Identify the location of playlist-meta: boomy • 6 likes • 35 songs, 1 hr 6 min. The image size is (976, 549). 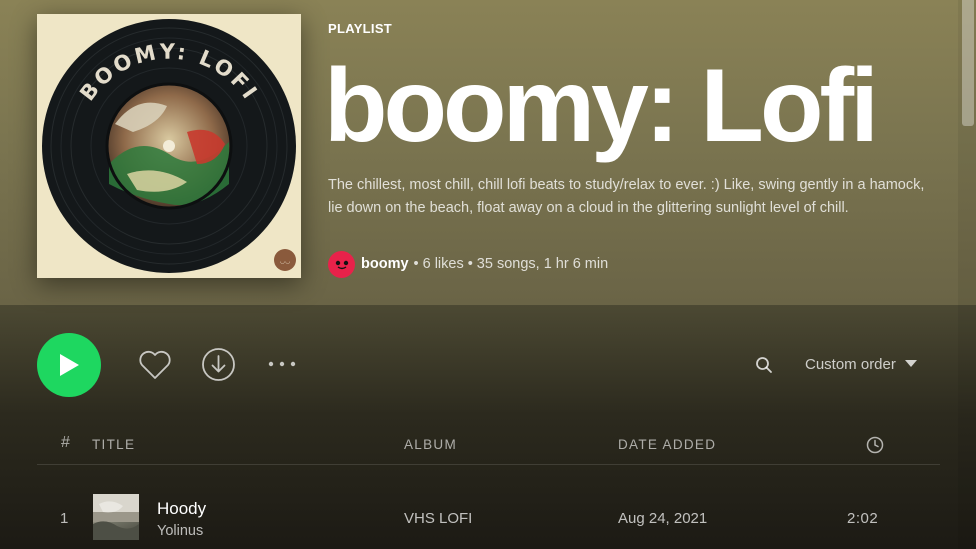
(468, 264).